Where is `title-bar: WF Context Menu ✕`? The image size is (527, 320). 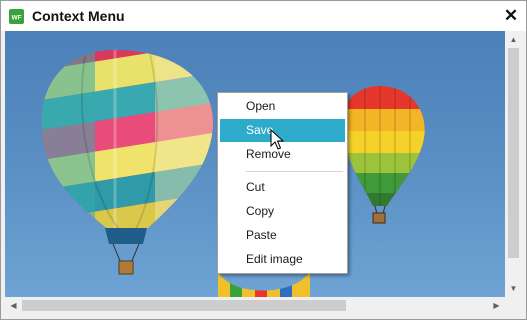
title-bar: WF Context Menu ✕ is located at coordinates (263, 16).